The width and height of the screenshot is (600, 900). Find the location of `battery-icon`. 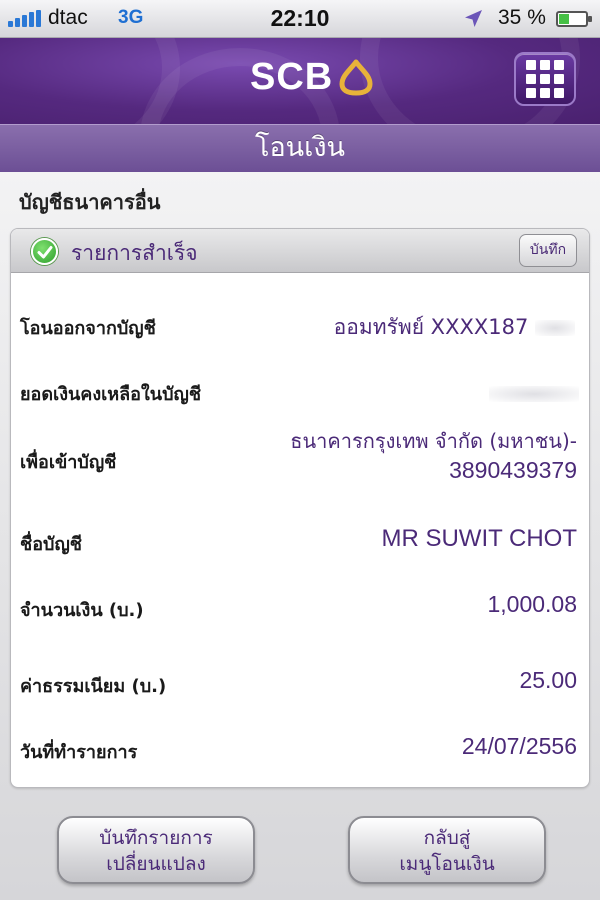

battery-icon is located at coordinates (574, 19).